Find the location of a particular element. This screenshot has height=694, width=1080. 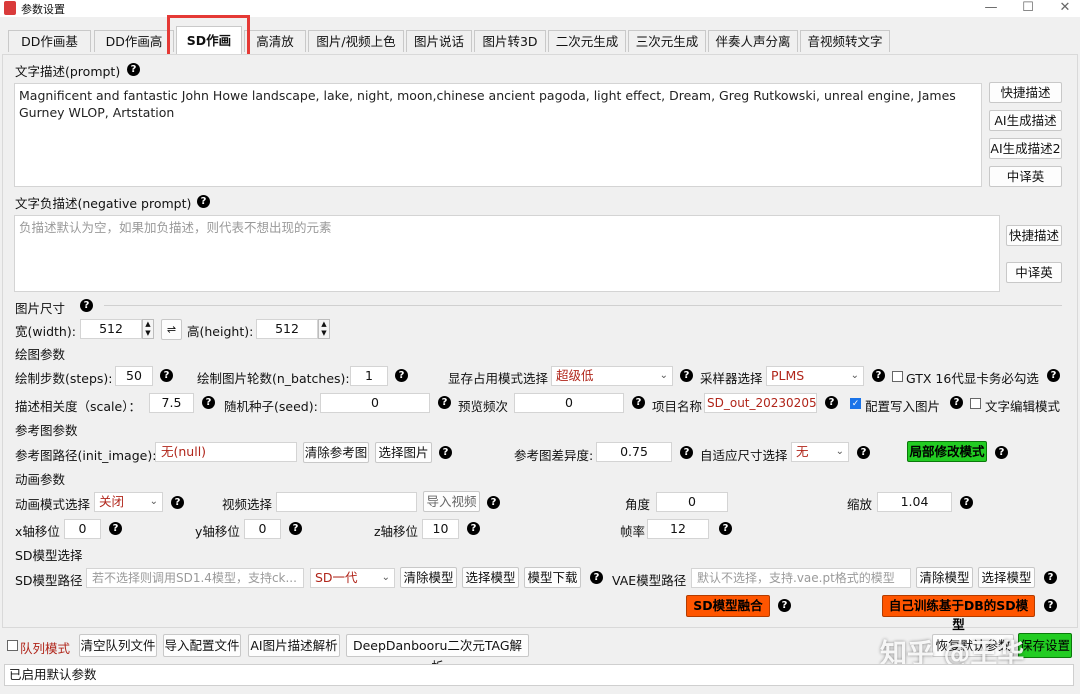

fps-input: 12 is located at coordinates (678, 529).